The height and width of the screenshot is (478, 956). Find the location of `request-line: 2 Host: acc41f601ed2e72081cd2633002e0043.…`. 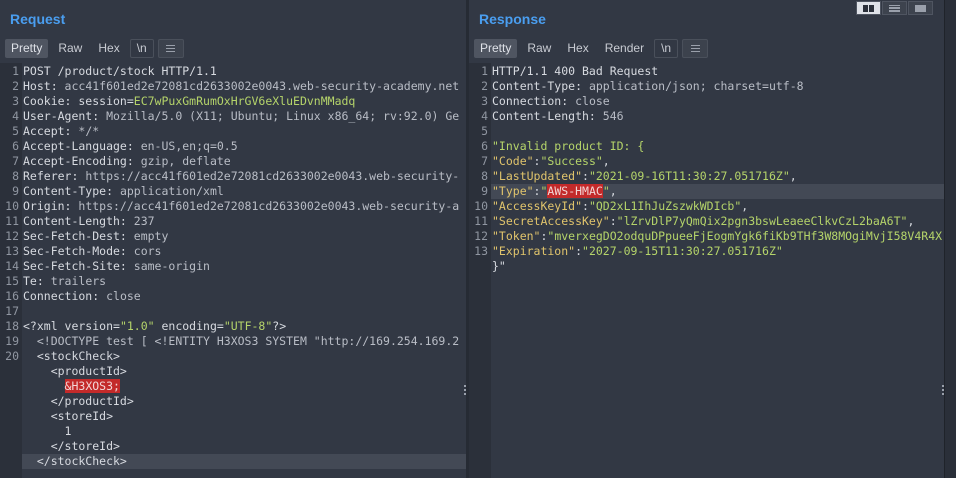

request-line: 2 Host: acc41f601ed2e72081cd2633002e0043.… is located at coordinates (233, 86).